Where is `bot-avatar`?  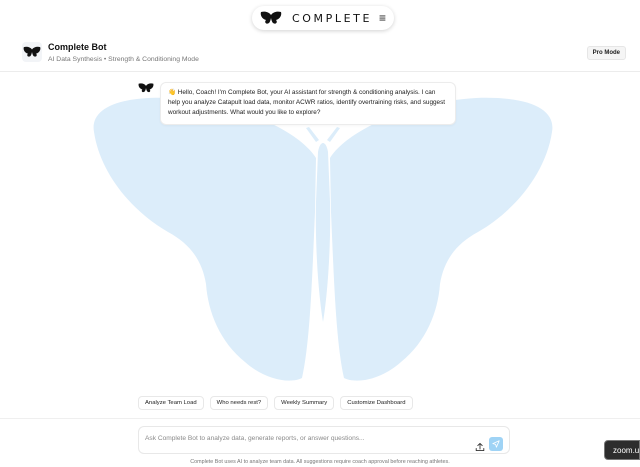
bot-avatar is located at coordinates (32, 52).